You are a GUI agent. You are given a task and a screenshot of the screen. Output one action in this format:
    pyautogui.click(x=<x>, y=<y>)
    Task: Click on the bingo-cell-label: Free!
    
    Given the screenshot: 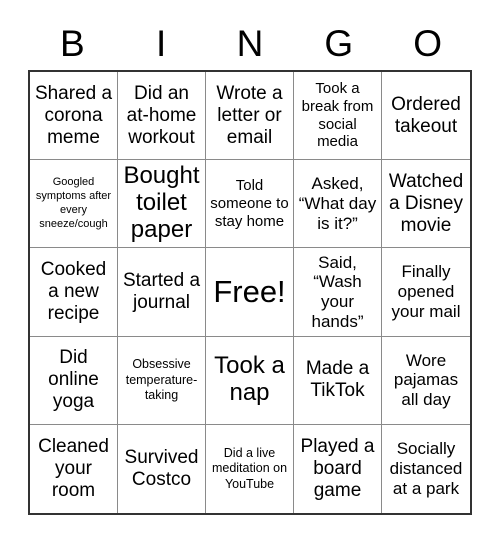 What is the action you would take?
    pyautogui.click(x=249, y=291)
    